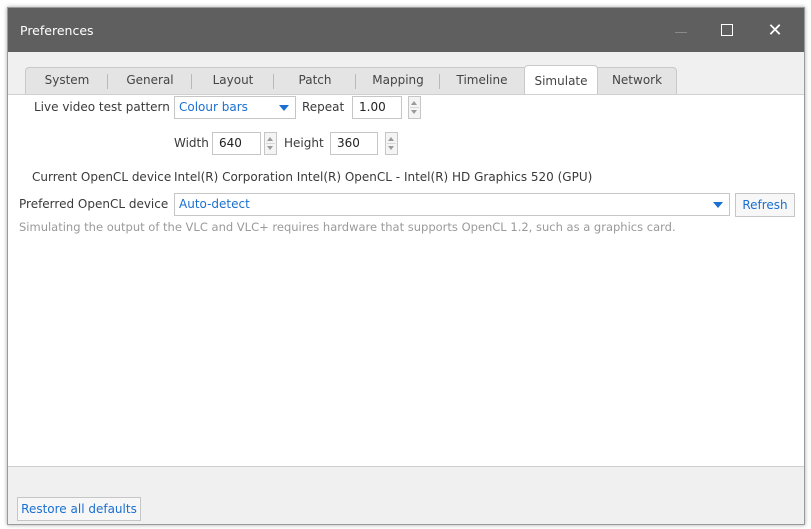 The height and width of the screenshot is (529, 811). What do you see at coordinates (67, 81) in the screenshot?
I see `tab-system: System` at bounding box center [67, 81].